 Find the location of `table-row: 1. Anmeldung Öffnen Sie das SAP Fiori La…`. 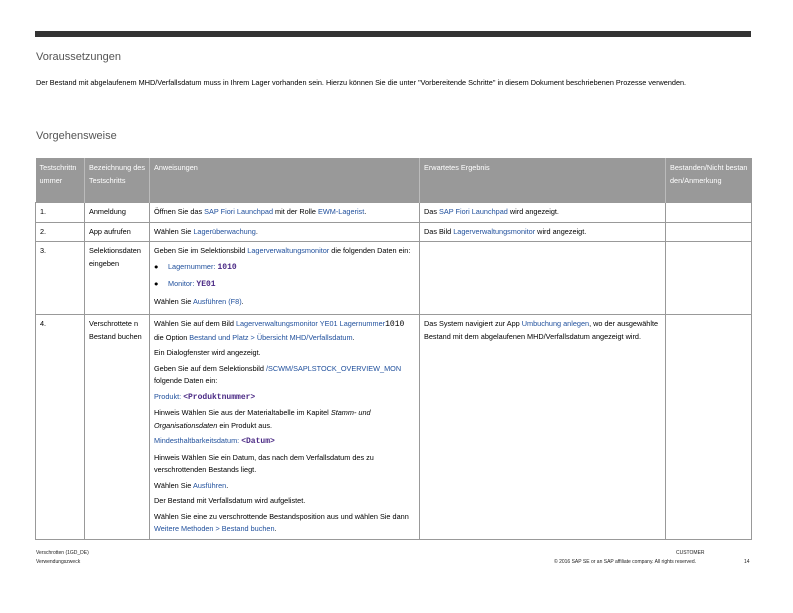

table-row: 1. Anmeldung Öffnen Sie das SAP Fiori La… is located at coordinates (393, 212).